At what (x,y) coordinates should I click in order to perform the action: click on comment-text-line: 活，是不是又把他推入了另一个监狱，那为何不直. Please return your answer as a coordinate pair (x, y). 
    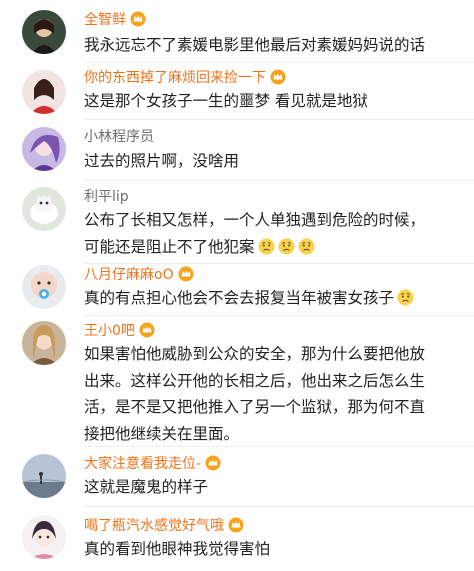
    Looking at the image, I should click on (255, 407).